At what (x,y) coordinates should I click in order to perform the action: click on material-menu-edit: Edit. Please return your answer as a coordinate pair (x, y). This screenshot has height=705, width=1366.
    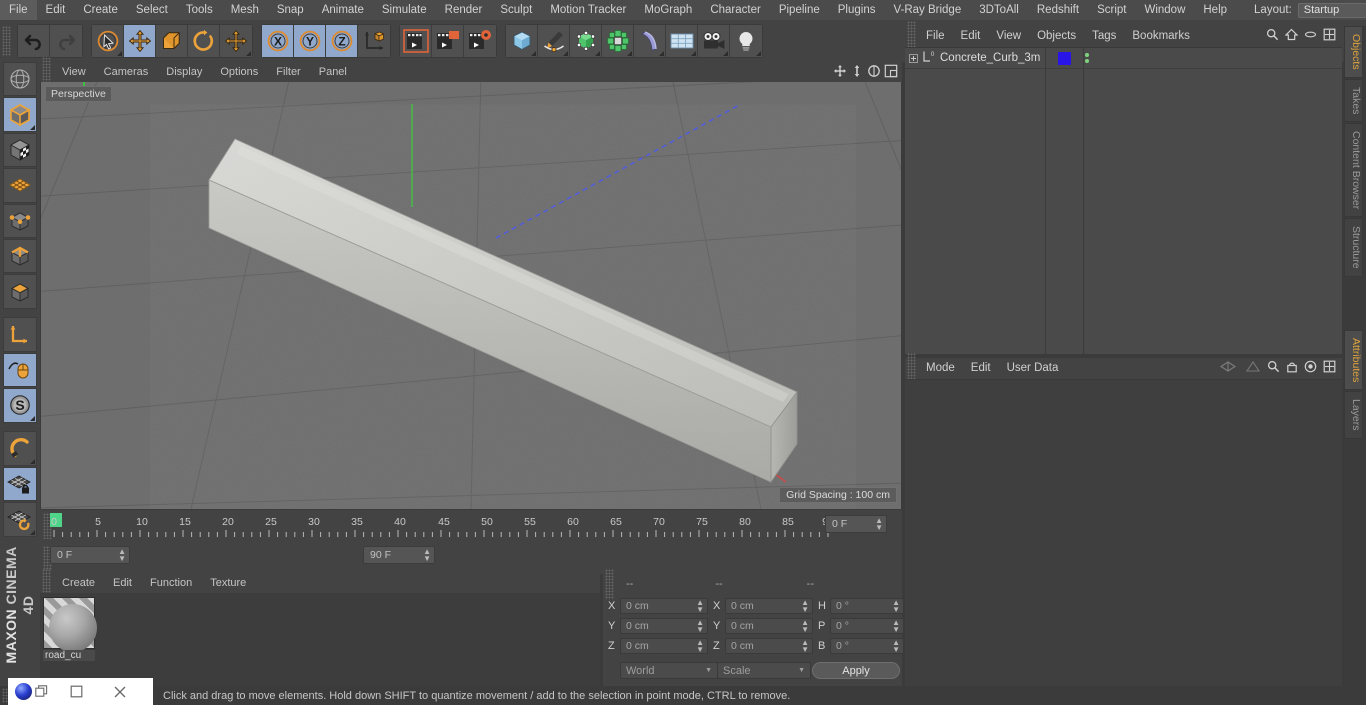
    Looking at the image, I should click on (122, 583).